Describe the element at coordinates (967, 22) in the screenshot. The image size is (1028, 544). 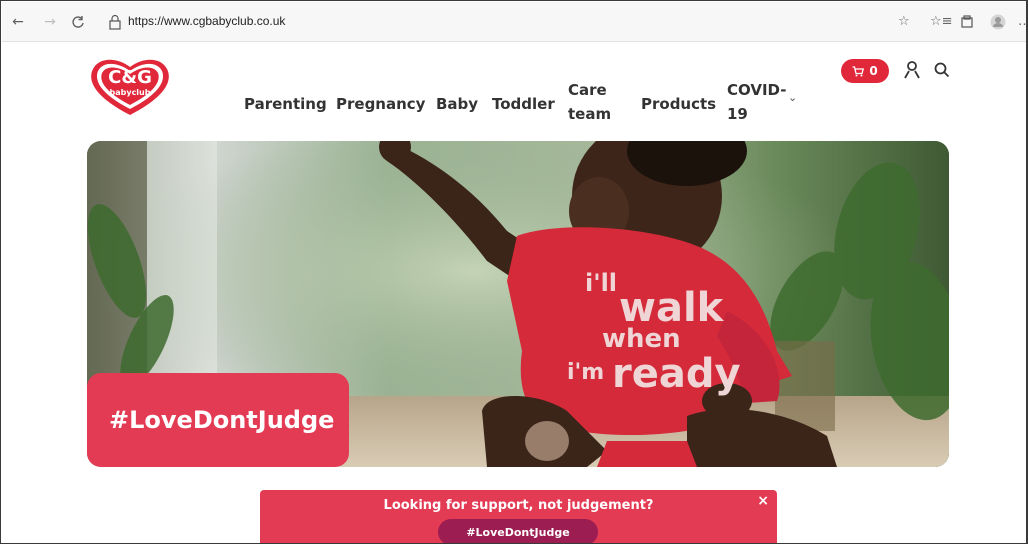
I see `collections-icon` at that location.